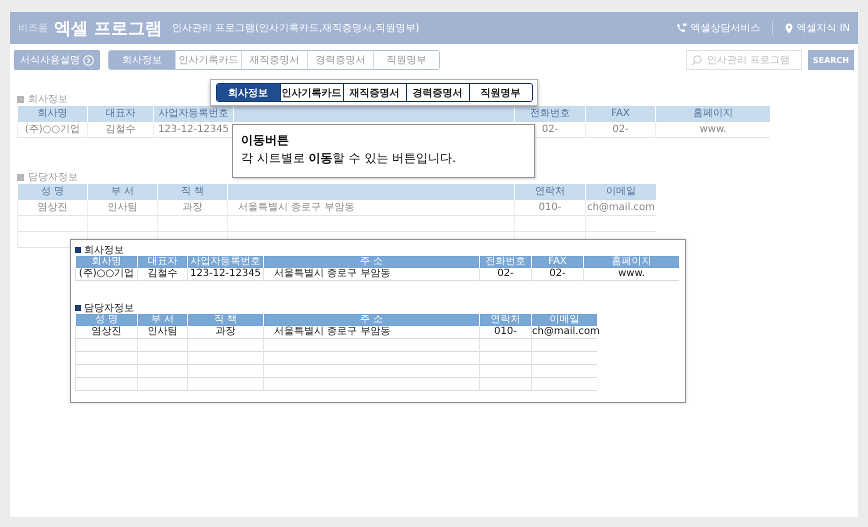  Describe the element at coordinates (349, 158) in the screenshot. I see `callout-text: 각 시트별로 이동할 수 있는 버튼입니다.` at that location.